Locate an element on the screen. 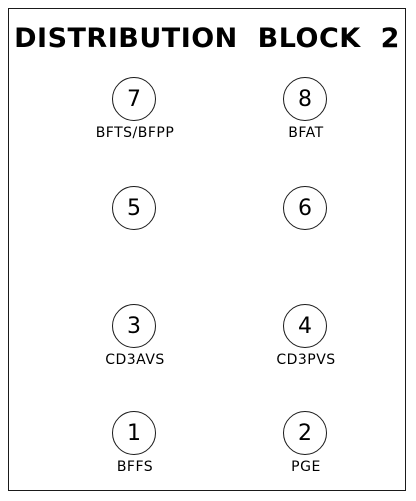  terminal-2: 2 PGE is located at coordinates (306, 456).